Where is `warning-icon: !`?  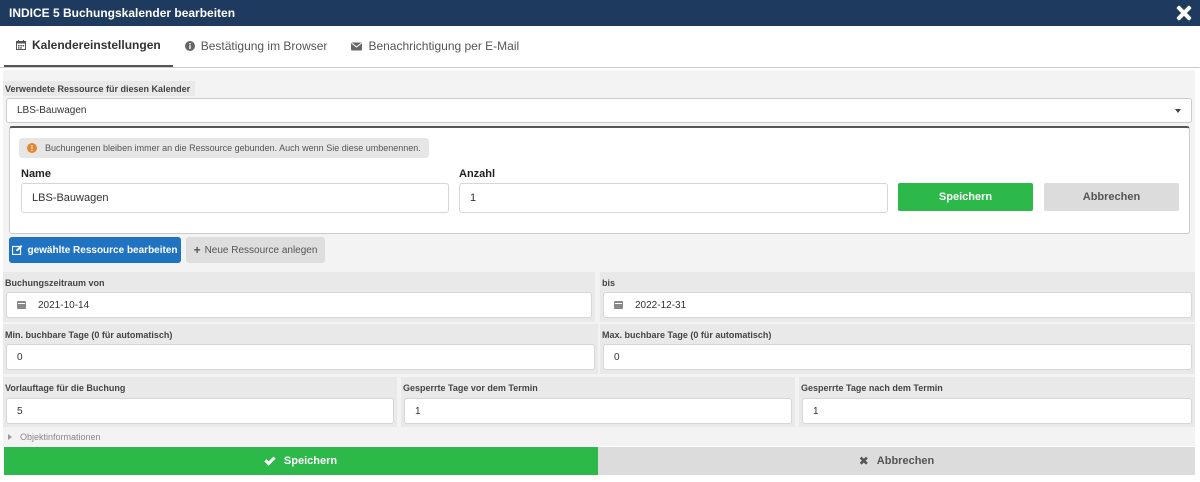
warning-icon: ! is located at coordinates (32, 148).